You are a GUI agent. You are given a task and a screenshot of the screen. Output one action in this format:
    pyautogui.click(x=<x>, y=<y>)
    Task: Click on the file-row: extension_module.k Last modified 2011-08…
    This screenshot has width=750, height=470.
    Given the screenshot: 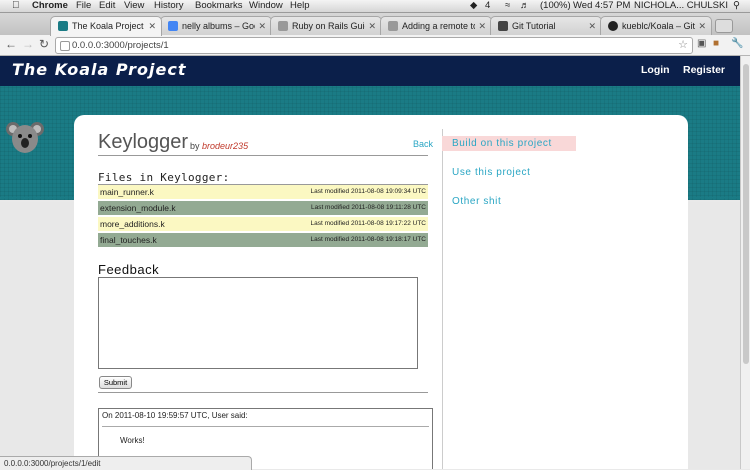 What is the action you would take?
    pyautogui.click(x=263, y=208)
    